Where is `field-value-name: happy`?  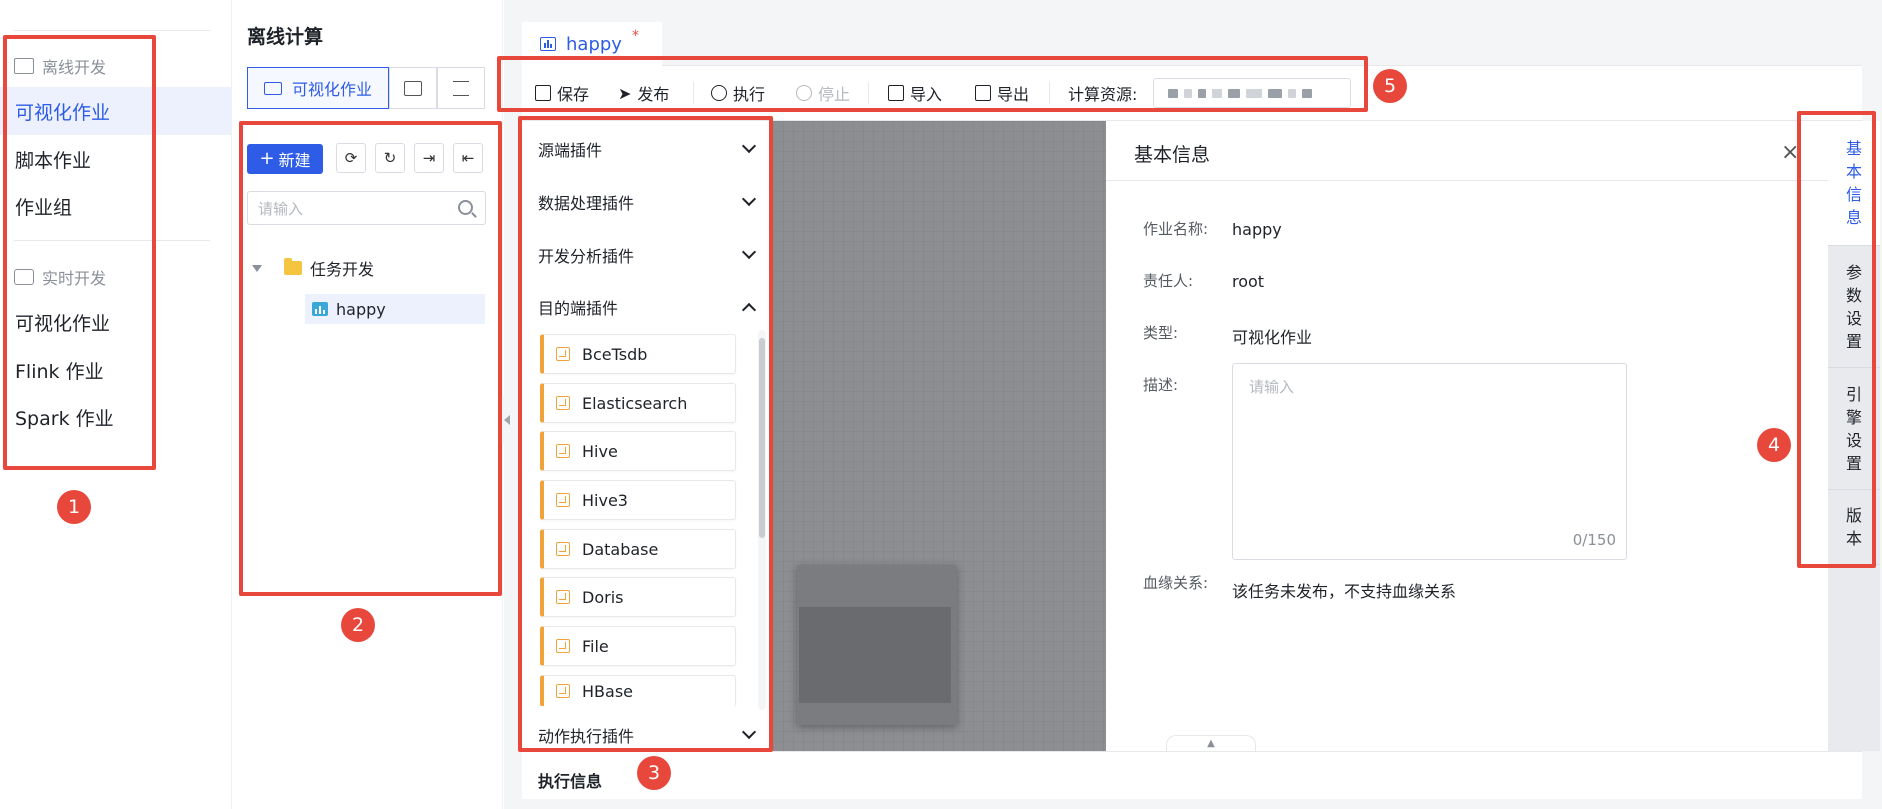
field-value-name: happy is located at coordinates (1257, 229).